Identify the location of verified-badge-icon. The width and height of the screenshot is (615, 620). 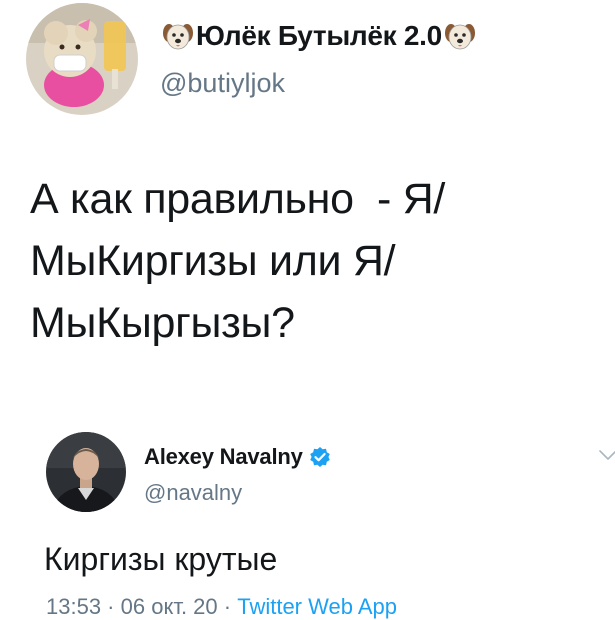
(320, 457).